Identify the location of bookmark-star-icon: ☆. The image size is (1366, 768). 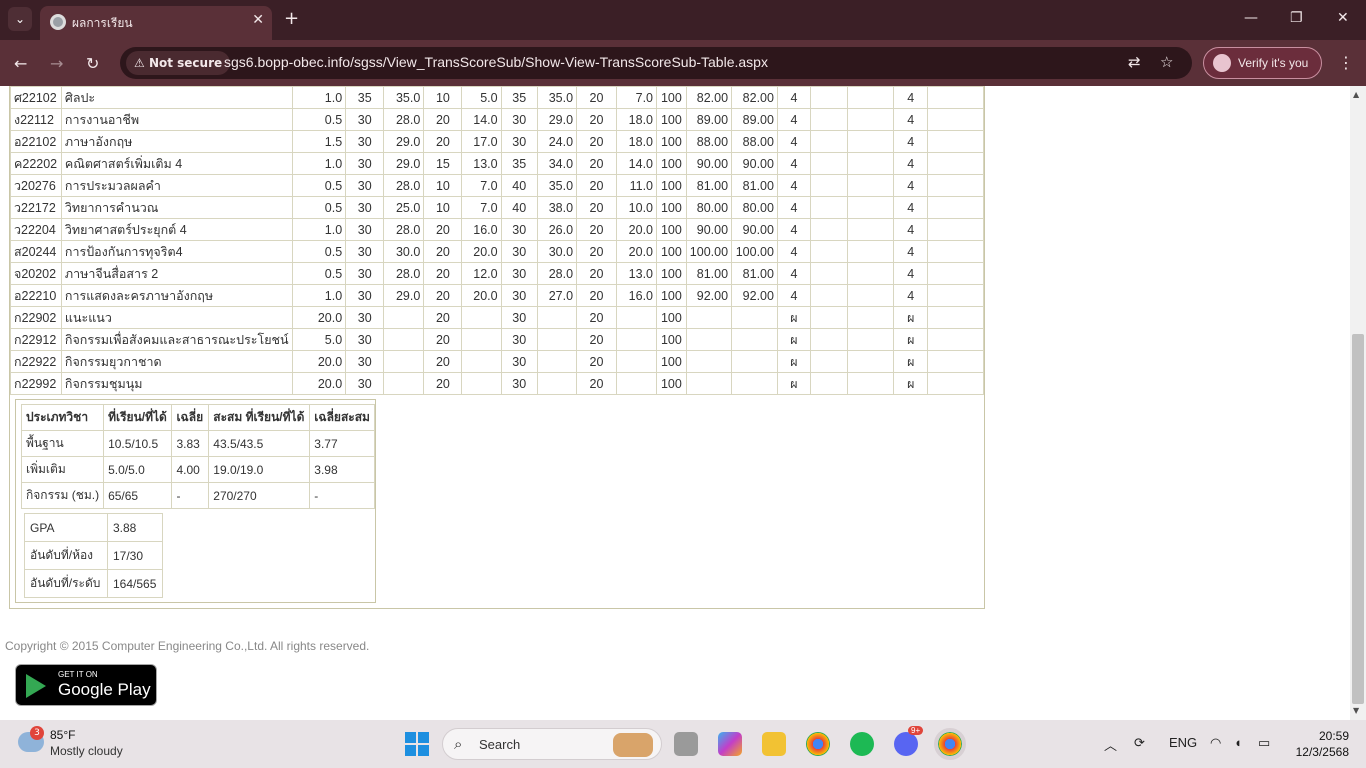
(1166, 62).